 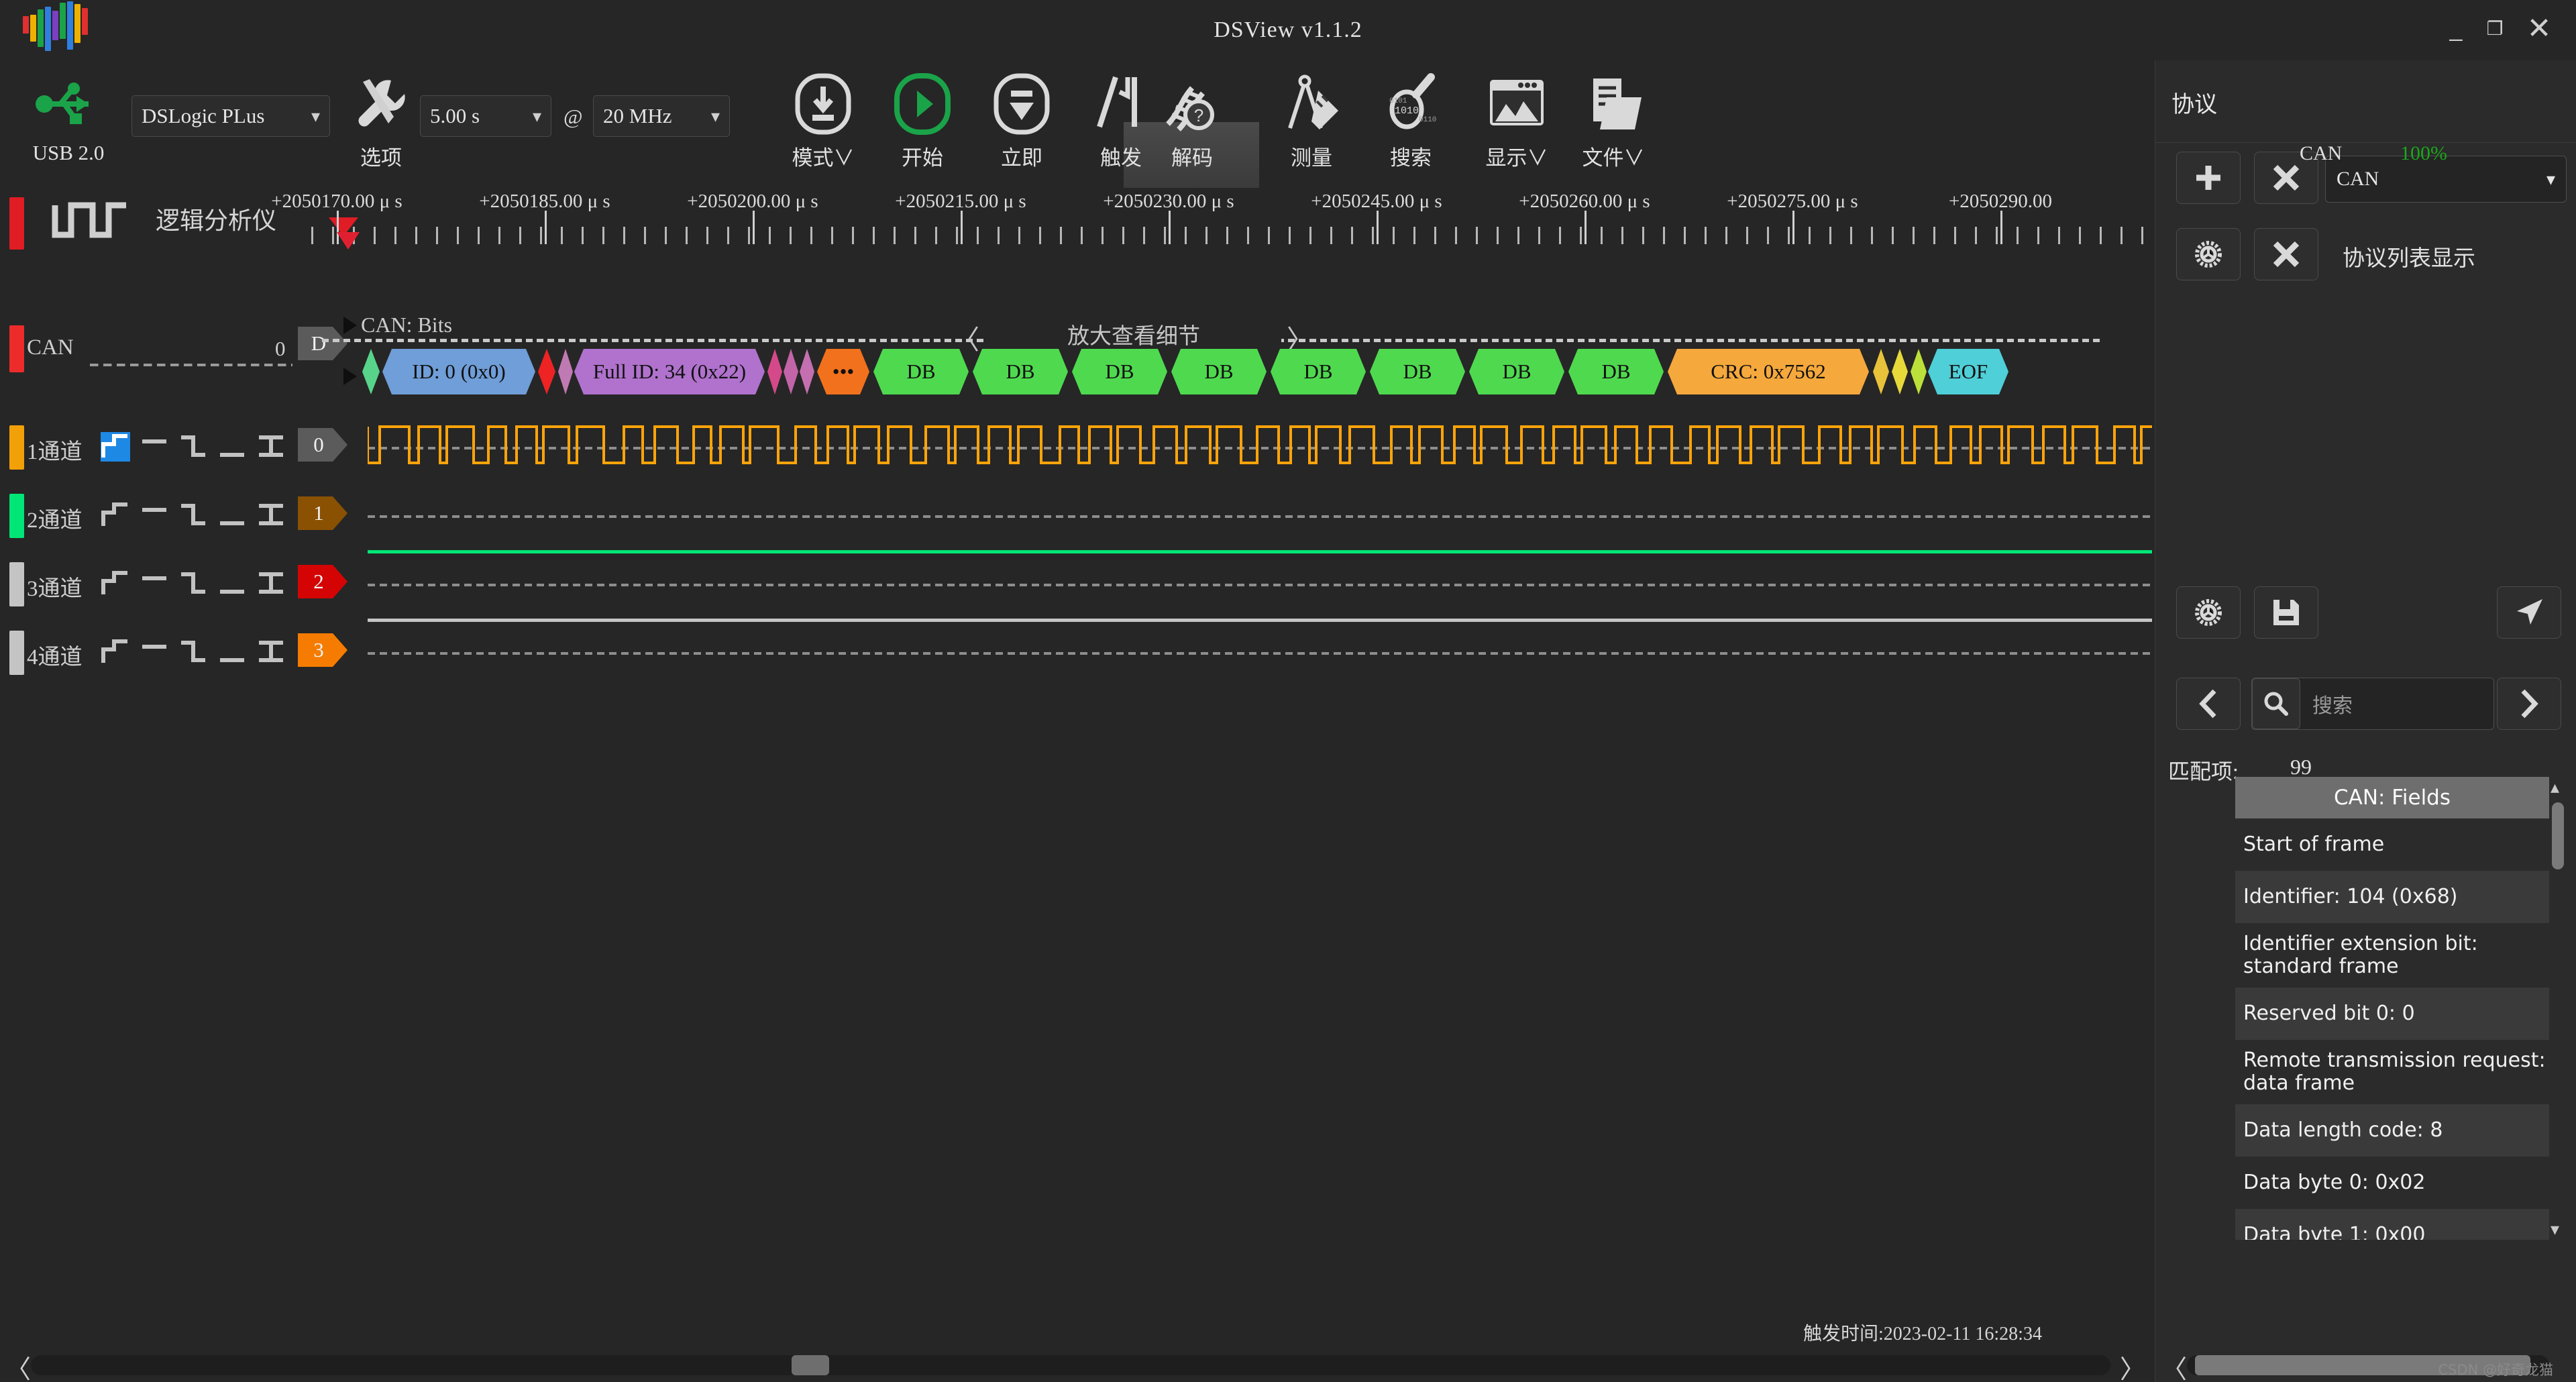 What do you see at coordinates (2286, 612) in the screenshot?
I see `save-list-button` at bounding box center [2286, 612].